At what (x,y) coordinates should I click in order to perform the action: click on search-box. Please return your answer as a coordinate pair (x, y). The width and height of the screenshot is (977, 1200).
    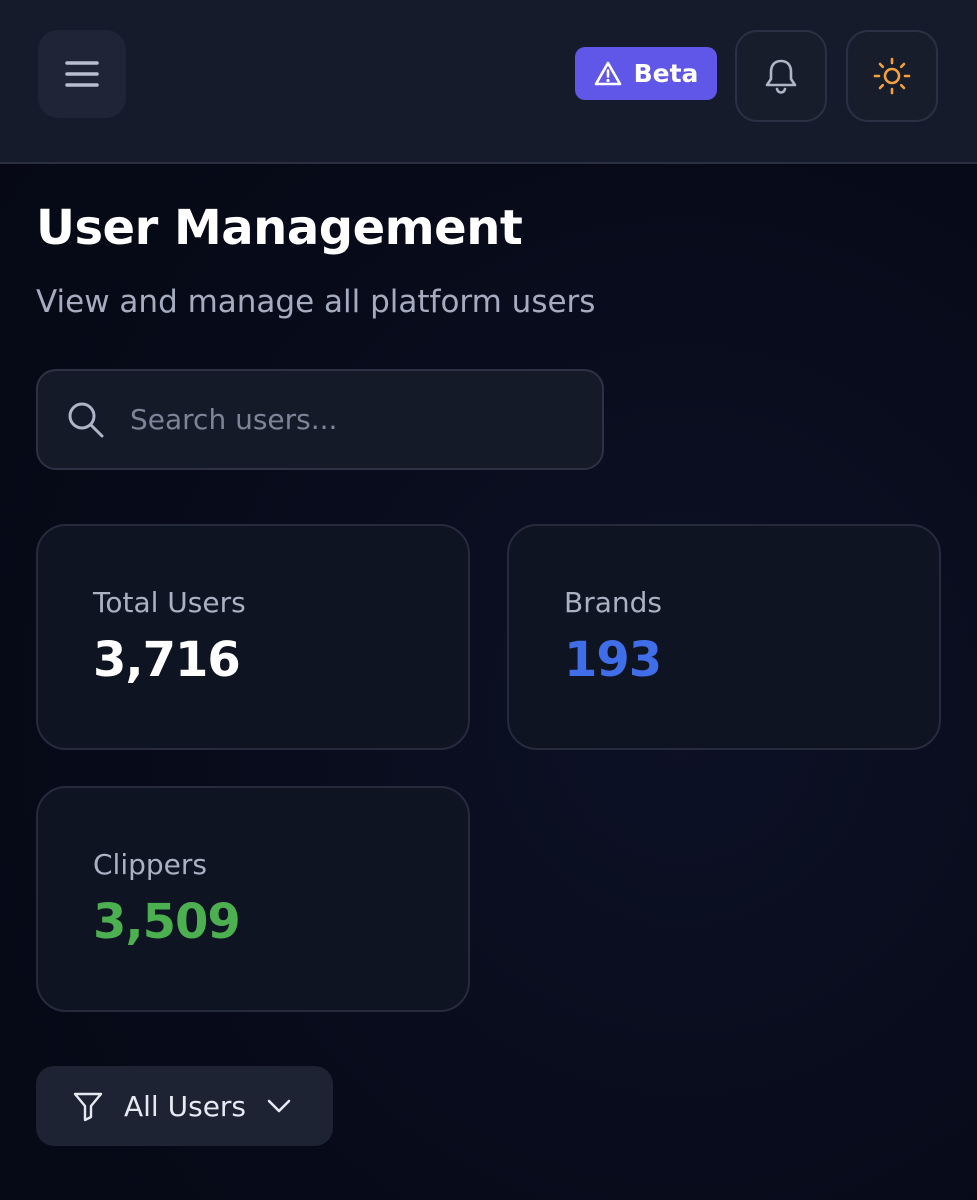
    Looking at the image, I should click on (320, 419).